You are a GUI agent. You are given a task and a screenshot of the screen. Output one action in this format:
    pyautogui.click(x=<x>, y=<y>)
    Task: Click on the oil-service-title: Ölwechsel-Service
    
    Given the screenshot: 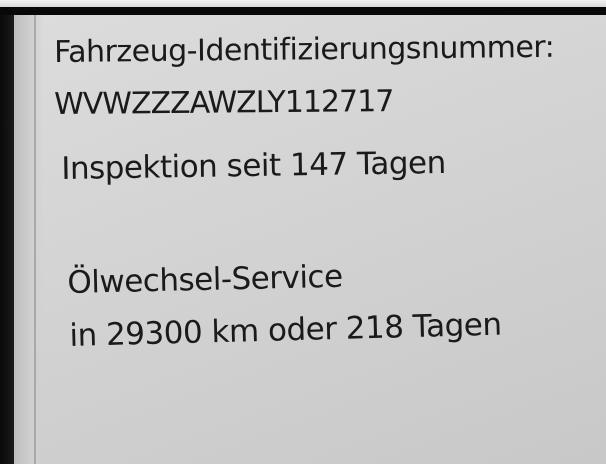 What is the action you would take?
    pyautogui.click(x=205, y=279)
    